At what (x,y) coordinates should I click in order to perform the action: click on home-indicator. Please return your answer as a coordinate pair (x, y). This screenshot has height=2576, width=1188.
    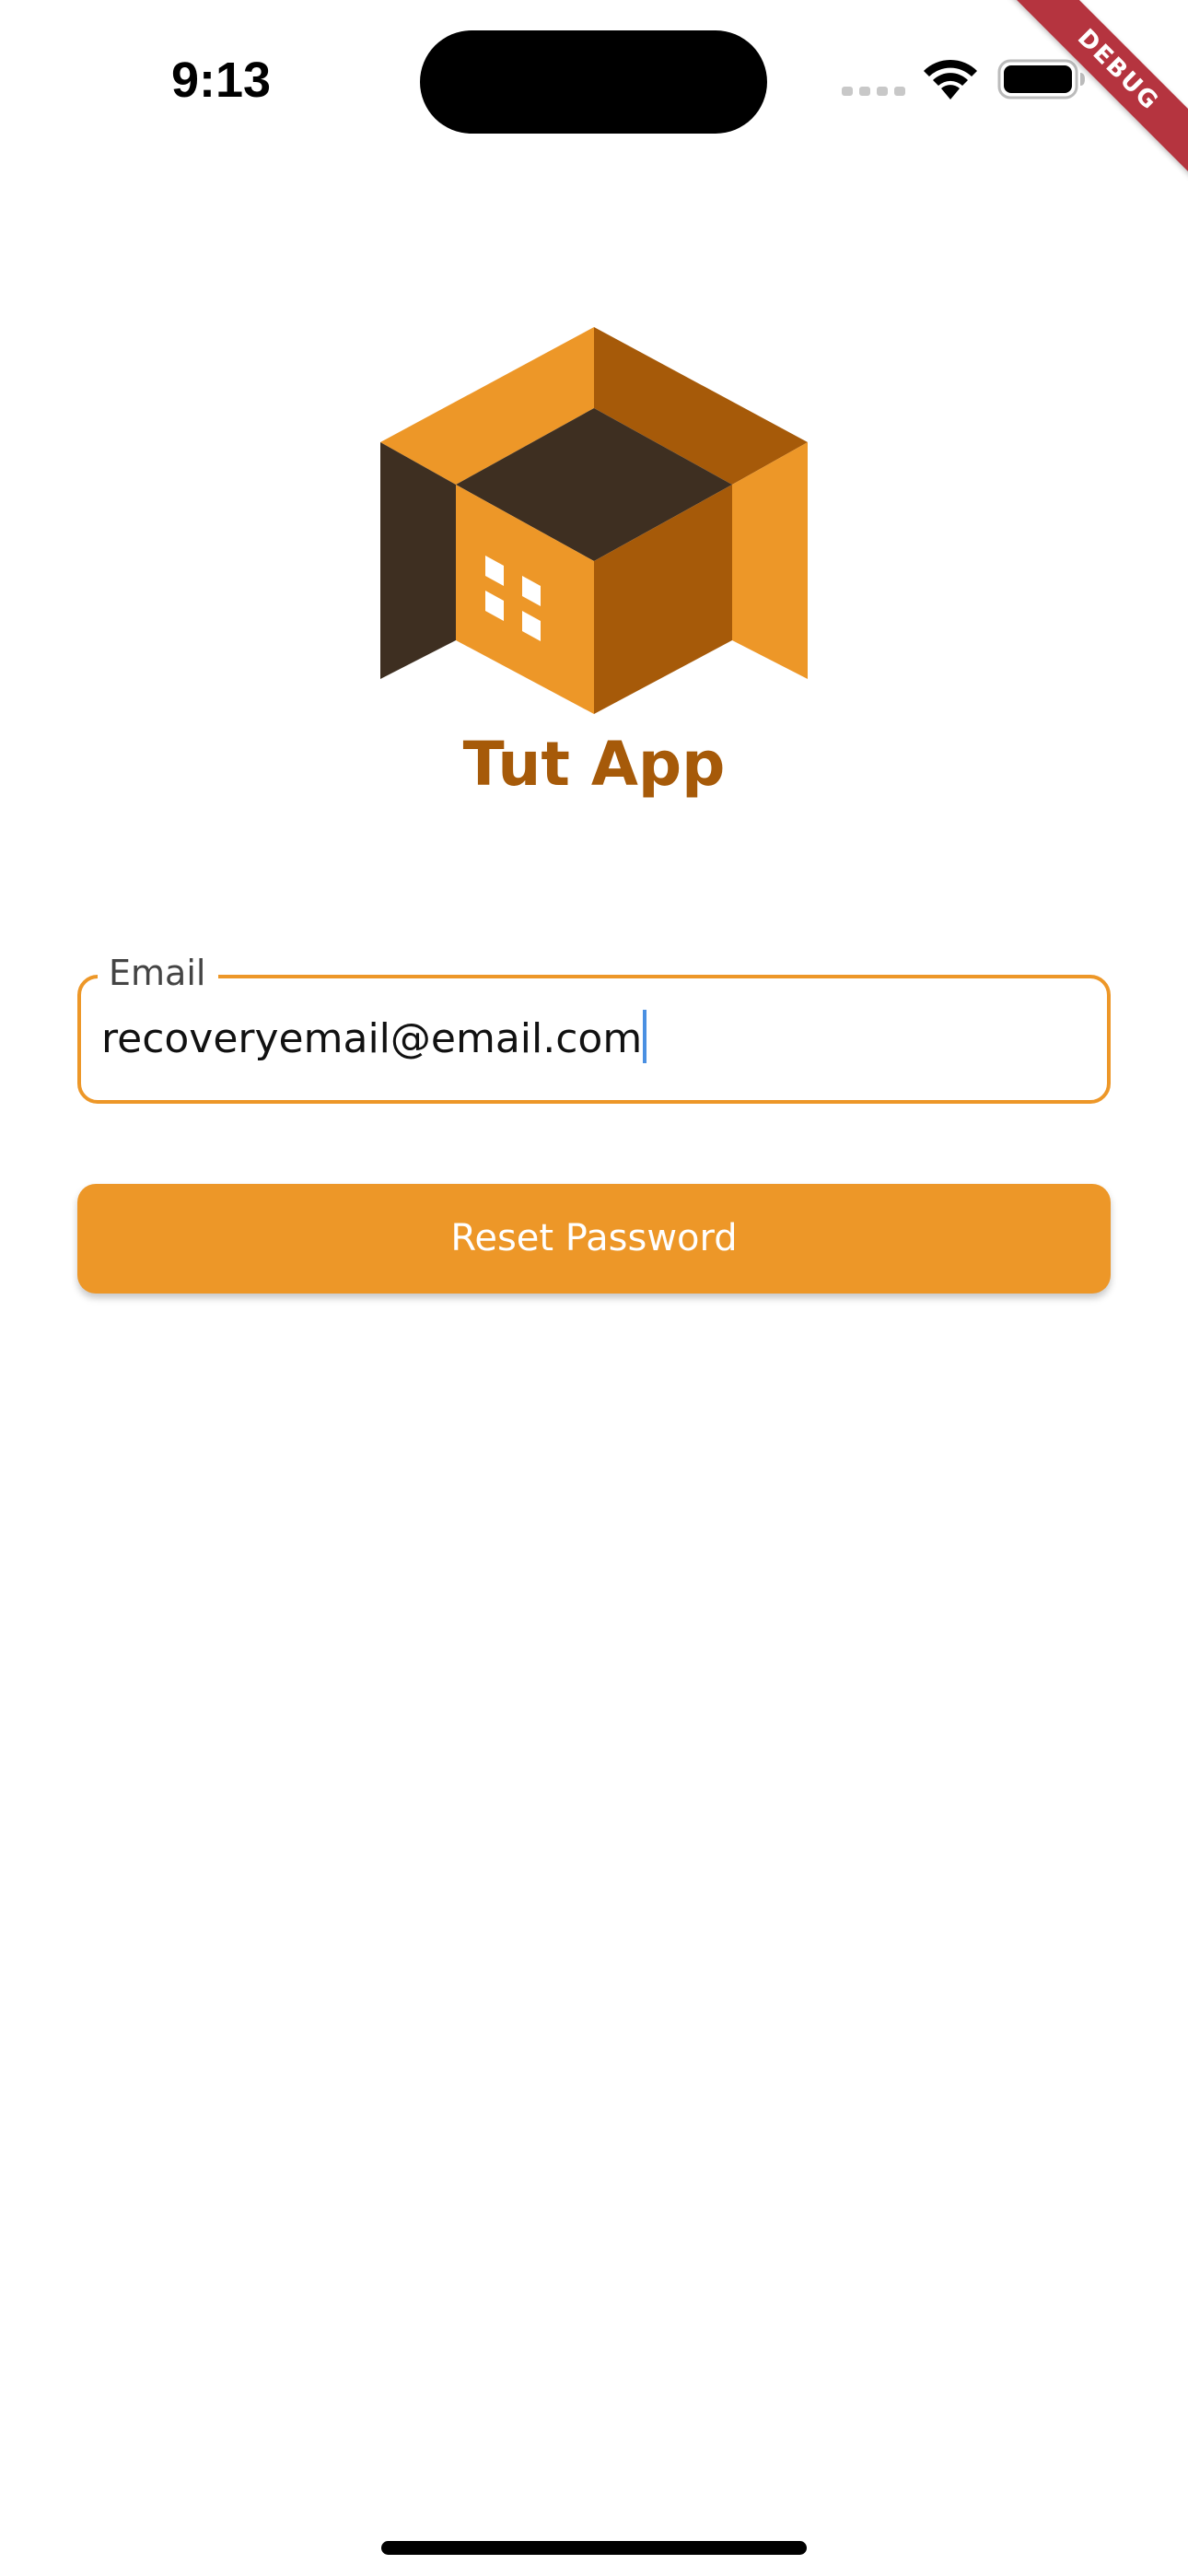
    Looking at the image, I should click on (594, 2548).